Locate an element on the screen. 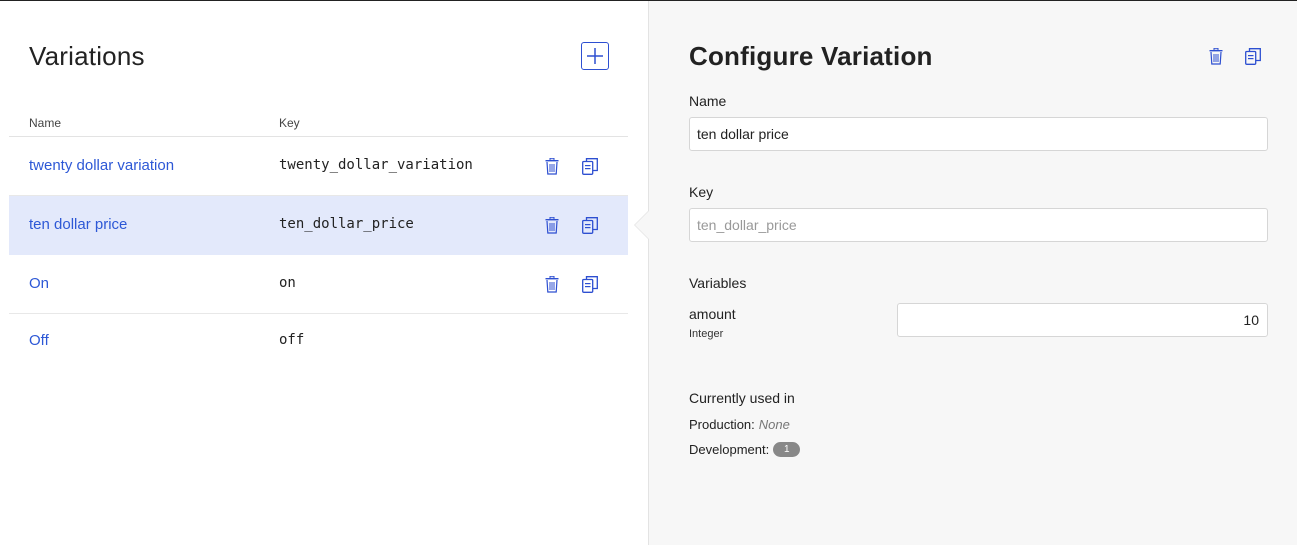 This screenshot has height=545, width=1297. key-field is located at coordinates (978, 225).